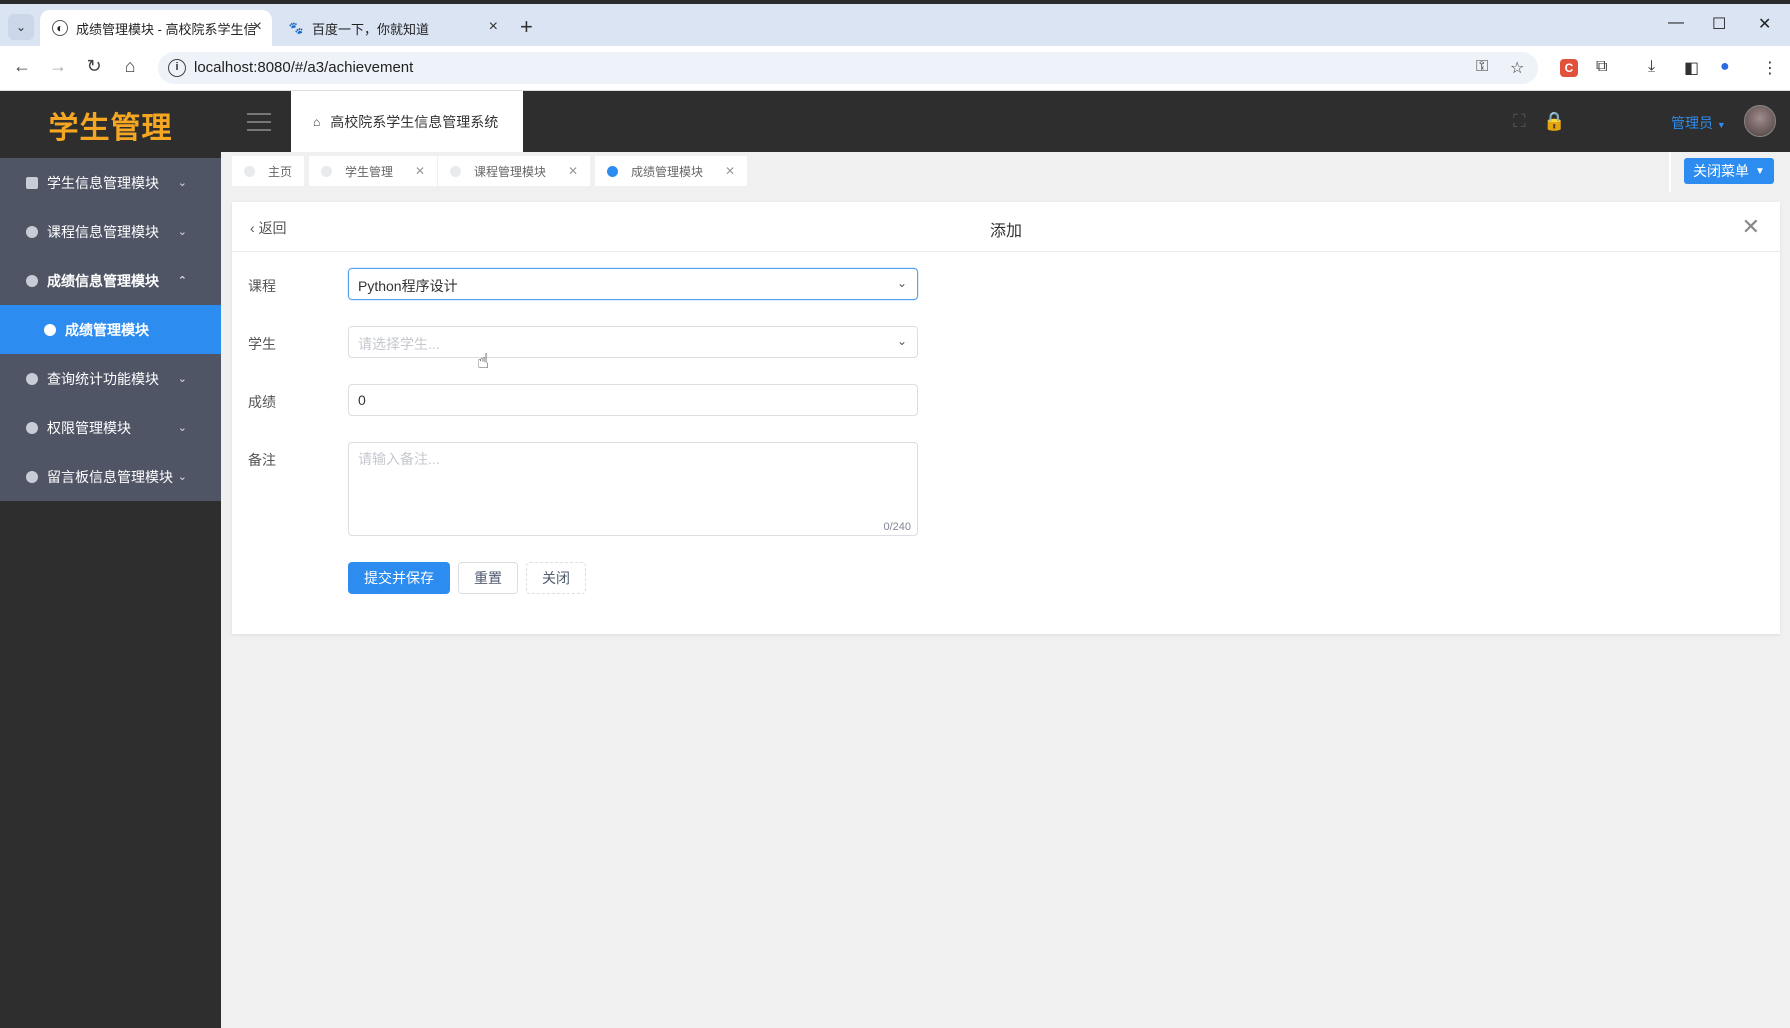  Describe the element at coordinates (1692, 123) in the screenshot. I see `user-name: 管理员` at that location.